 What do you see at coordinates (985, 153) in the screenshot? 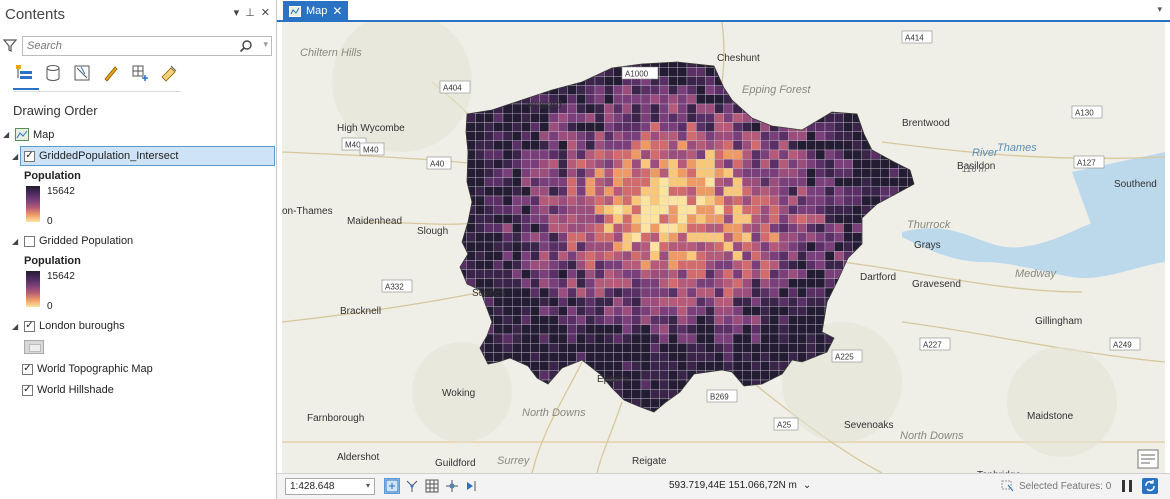
I see `map-place-label: River` at bounding box center [985, 153].